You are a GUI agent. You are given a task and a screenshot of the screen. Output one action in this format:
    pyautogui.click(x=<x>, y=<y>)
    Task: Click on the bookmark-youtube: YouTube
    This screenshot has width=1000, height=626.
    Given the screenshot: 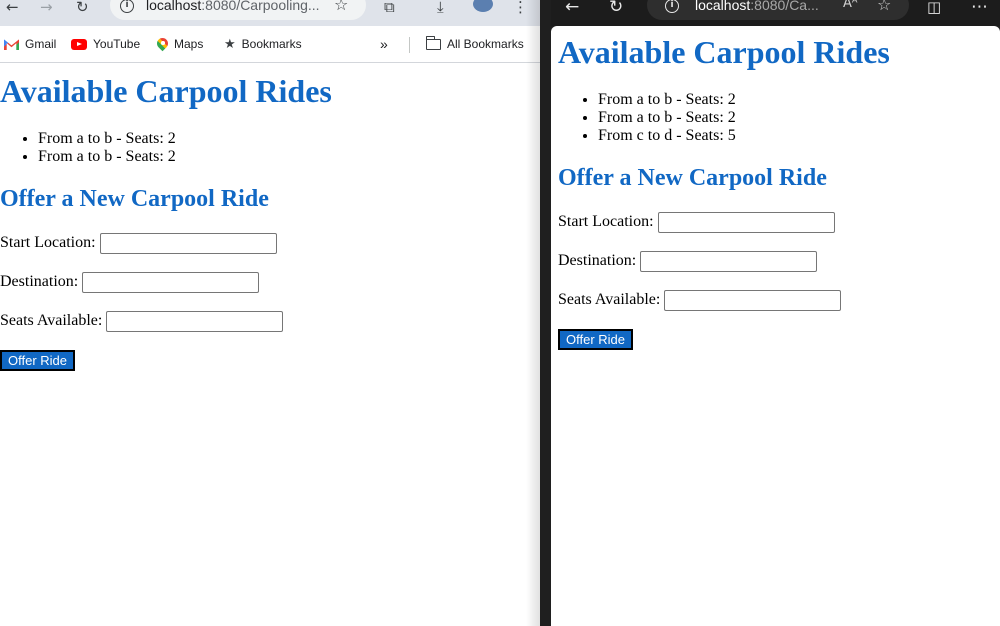 What is the action you would take?
    pyautogui.click(x=105, y=44)
    